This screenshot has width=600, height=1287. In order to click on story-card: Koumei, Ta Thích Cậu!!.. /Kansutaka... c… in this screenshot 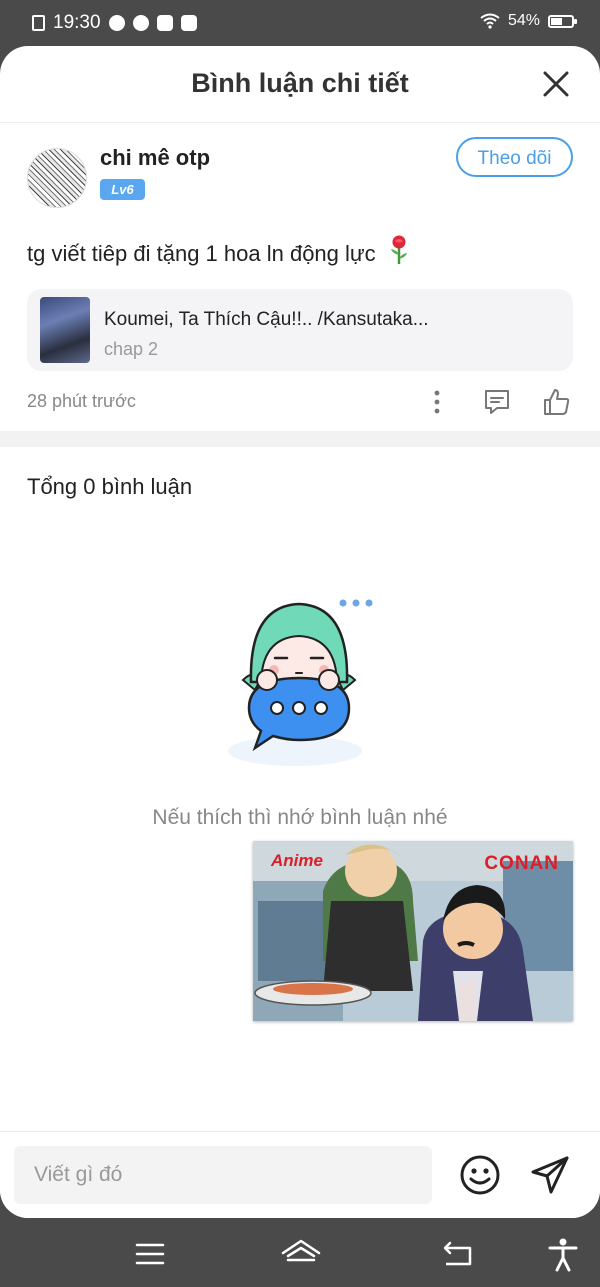, I will do `click(300, 330)`.